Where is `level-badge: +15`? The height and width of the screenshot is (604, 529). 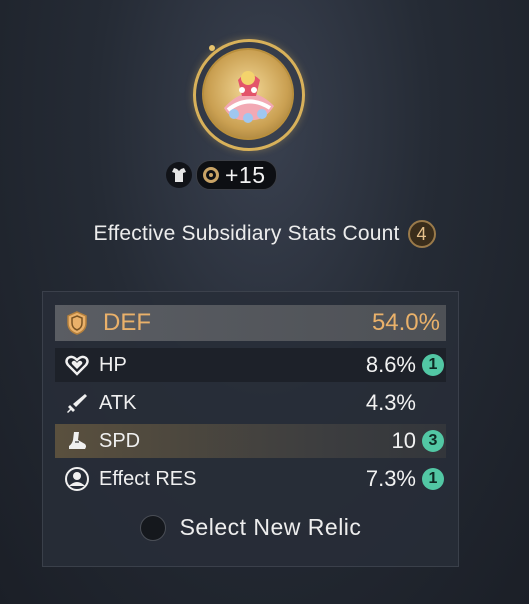 level-badge: +15 is located at coordinates (236, 175).